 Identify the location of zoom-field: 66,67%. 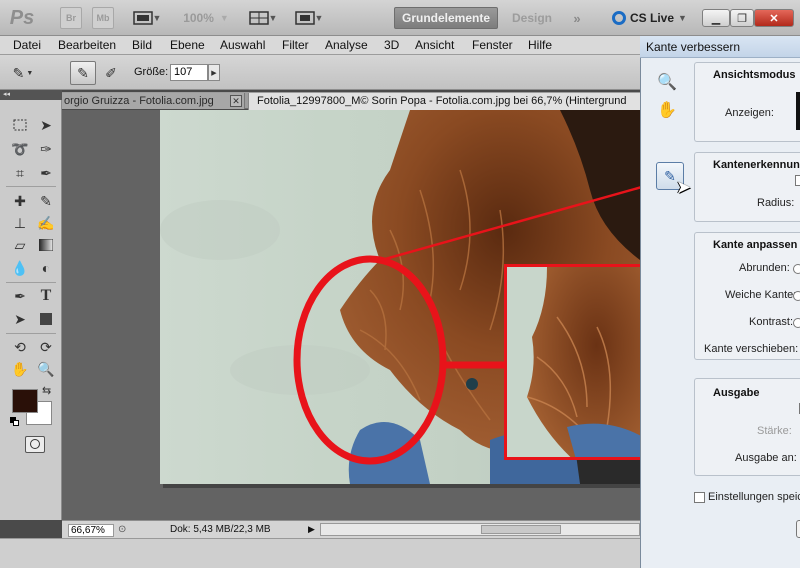
(91, 530).